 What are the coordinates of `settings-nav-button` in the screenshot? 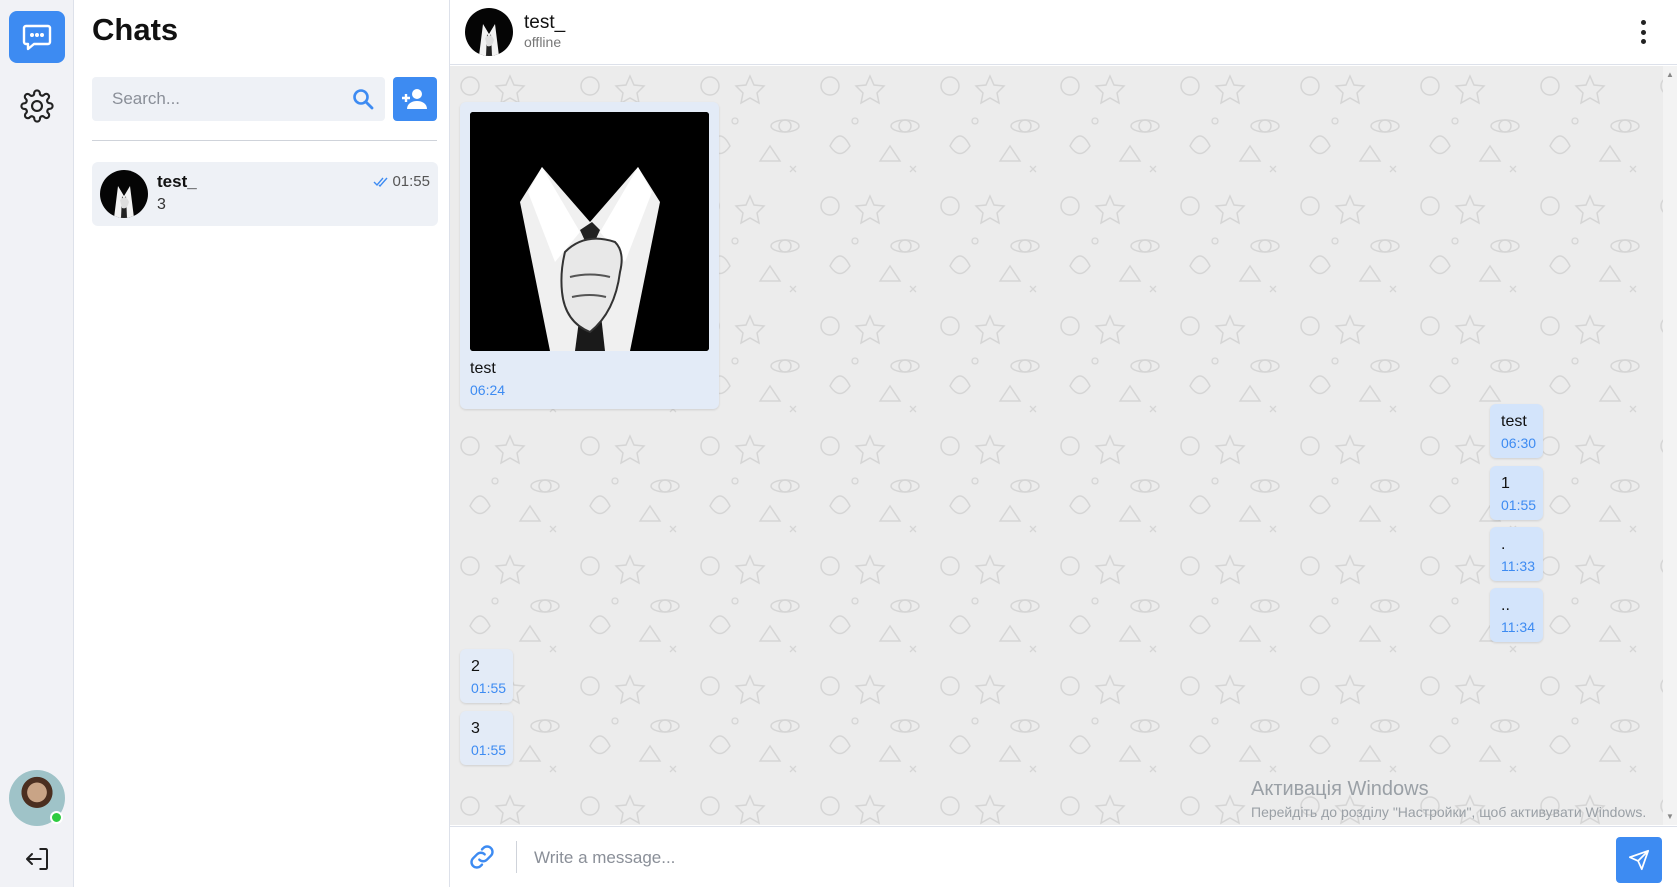 It's located at (37, 106).